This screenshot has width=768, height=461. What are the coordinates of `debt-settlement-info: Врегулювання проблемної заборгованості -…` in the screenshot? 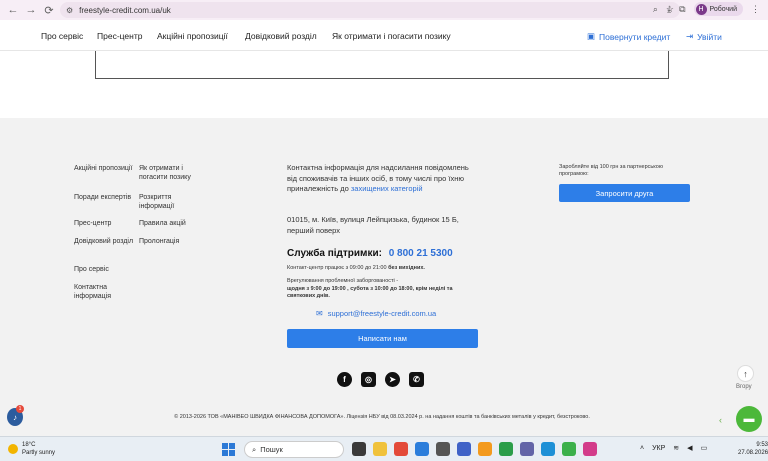 It's located at (379, 289).